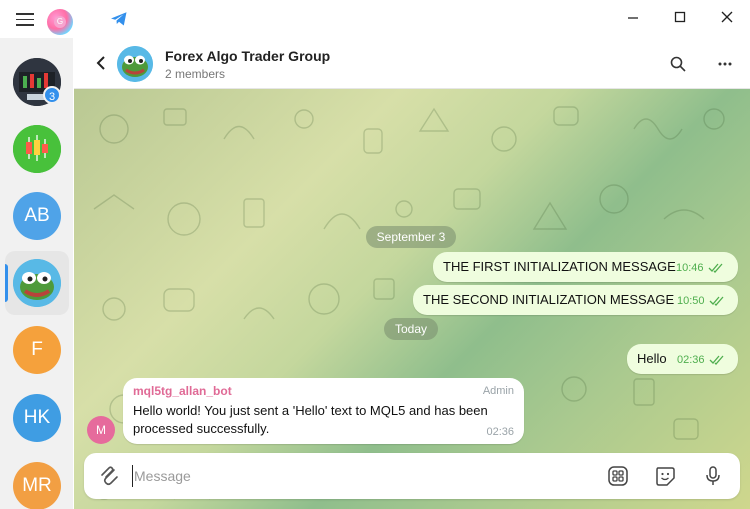 The width and height of the screenshot is (750, 509). I want to click on telegram-plane-icon, so click(119, 19).